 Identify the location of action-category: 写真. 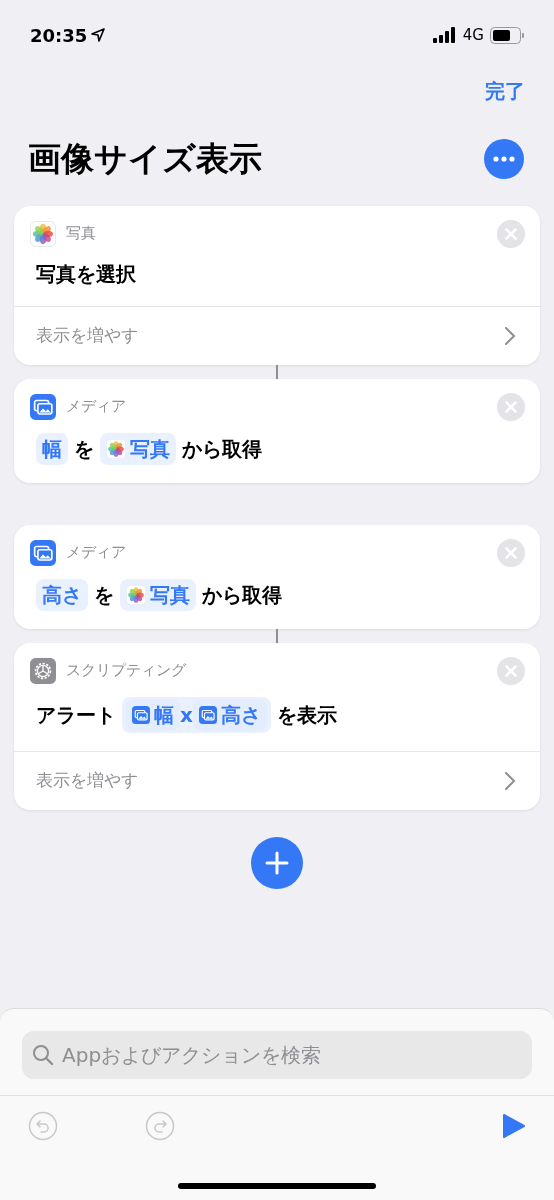
(81, 234).